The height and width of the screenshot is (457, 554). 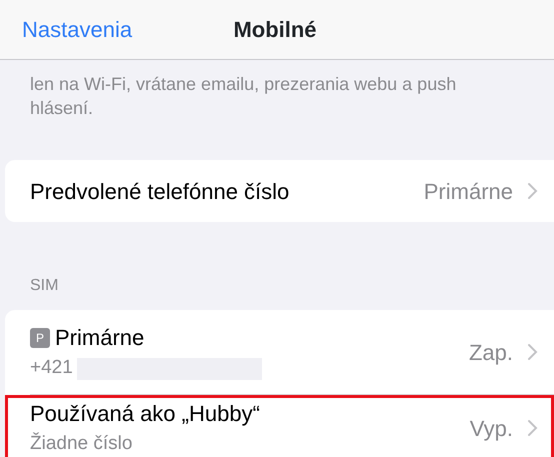 I want to click on sim-row: Používaná ako „Hubby“ Žiadne číslo Vyp., so click(x=279, y=426).